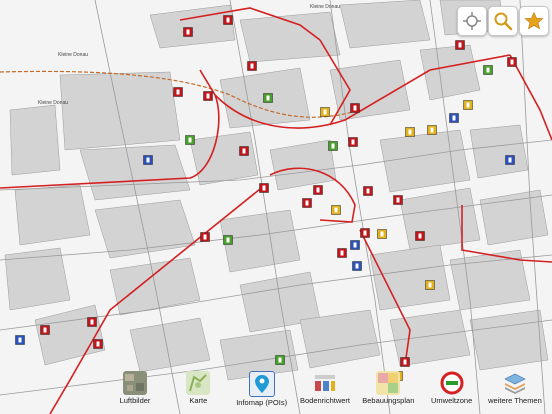  I want to click on aerial-photo-icon, so click(135, 383).